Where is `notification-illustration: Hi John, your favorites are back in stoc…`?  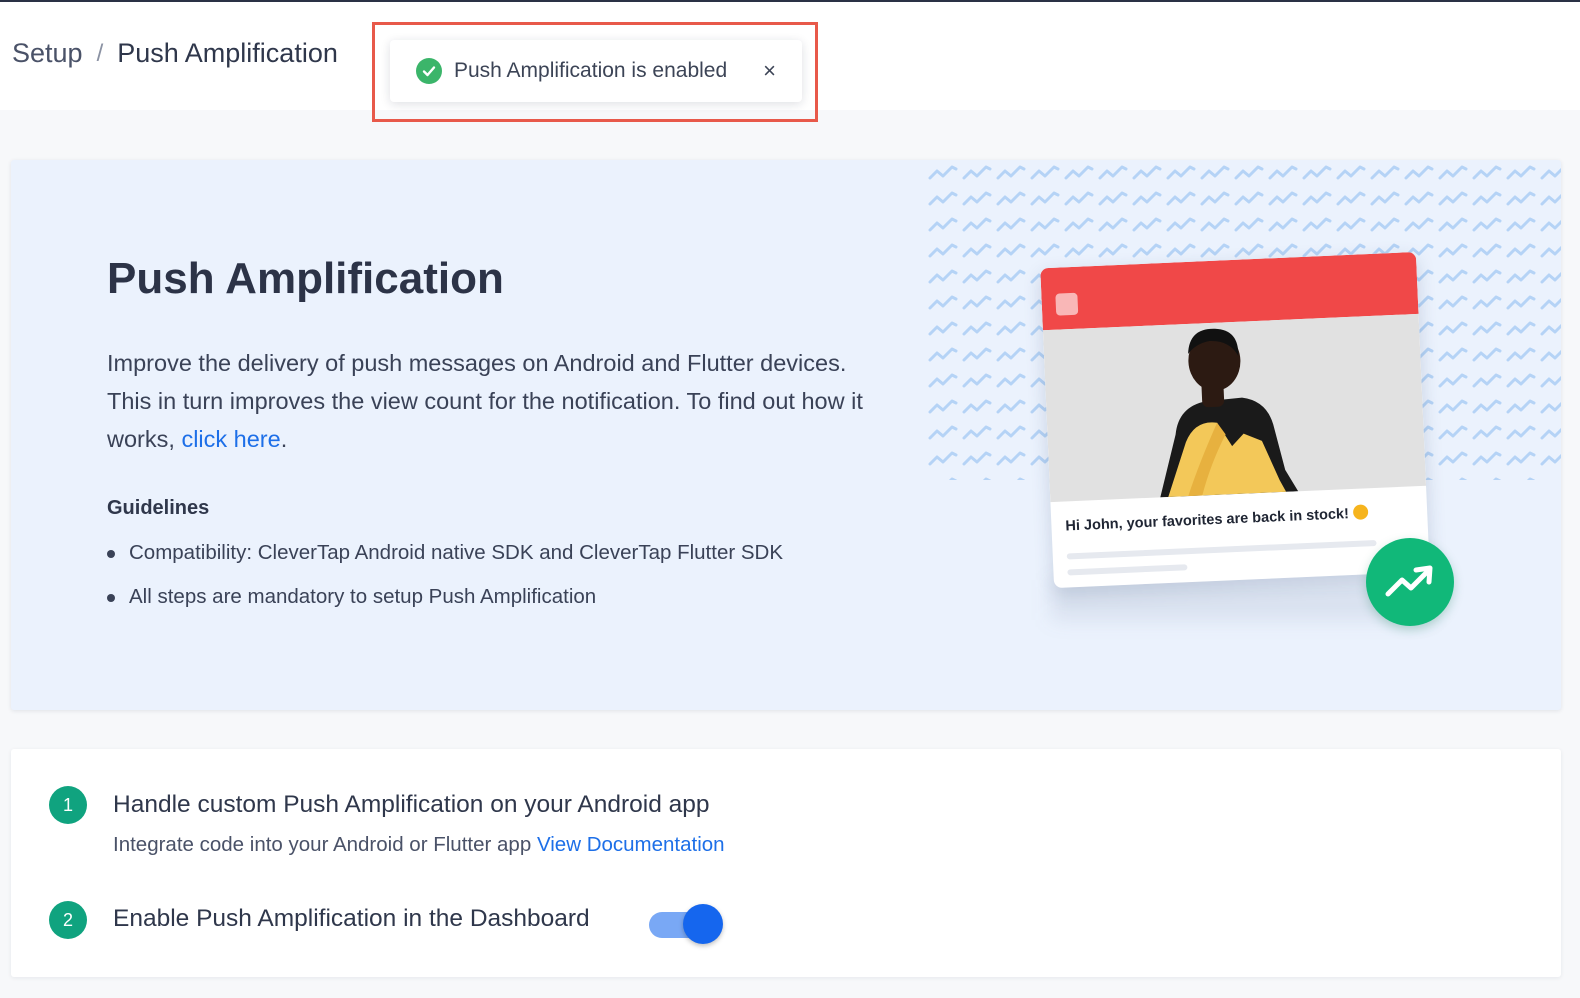 notification-illustration: Hi John, your favorites are back in stoc… is located at coordinates (1235, 420).